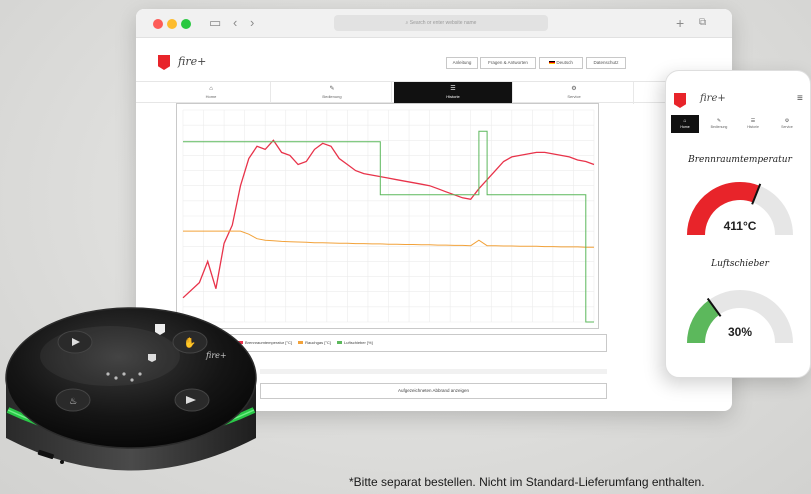 The width and height of the screenshot is (811, 494). What do you see at coordinates (318, 342) in the screenshot?
I see `legend-item: Rauchgas [°C]` at bounding box center [318, 342].